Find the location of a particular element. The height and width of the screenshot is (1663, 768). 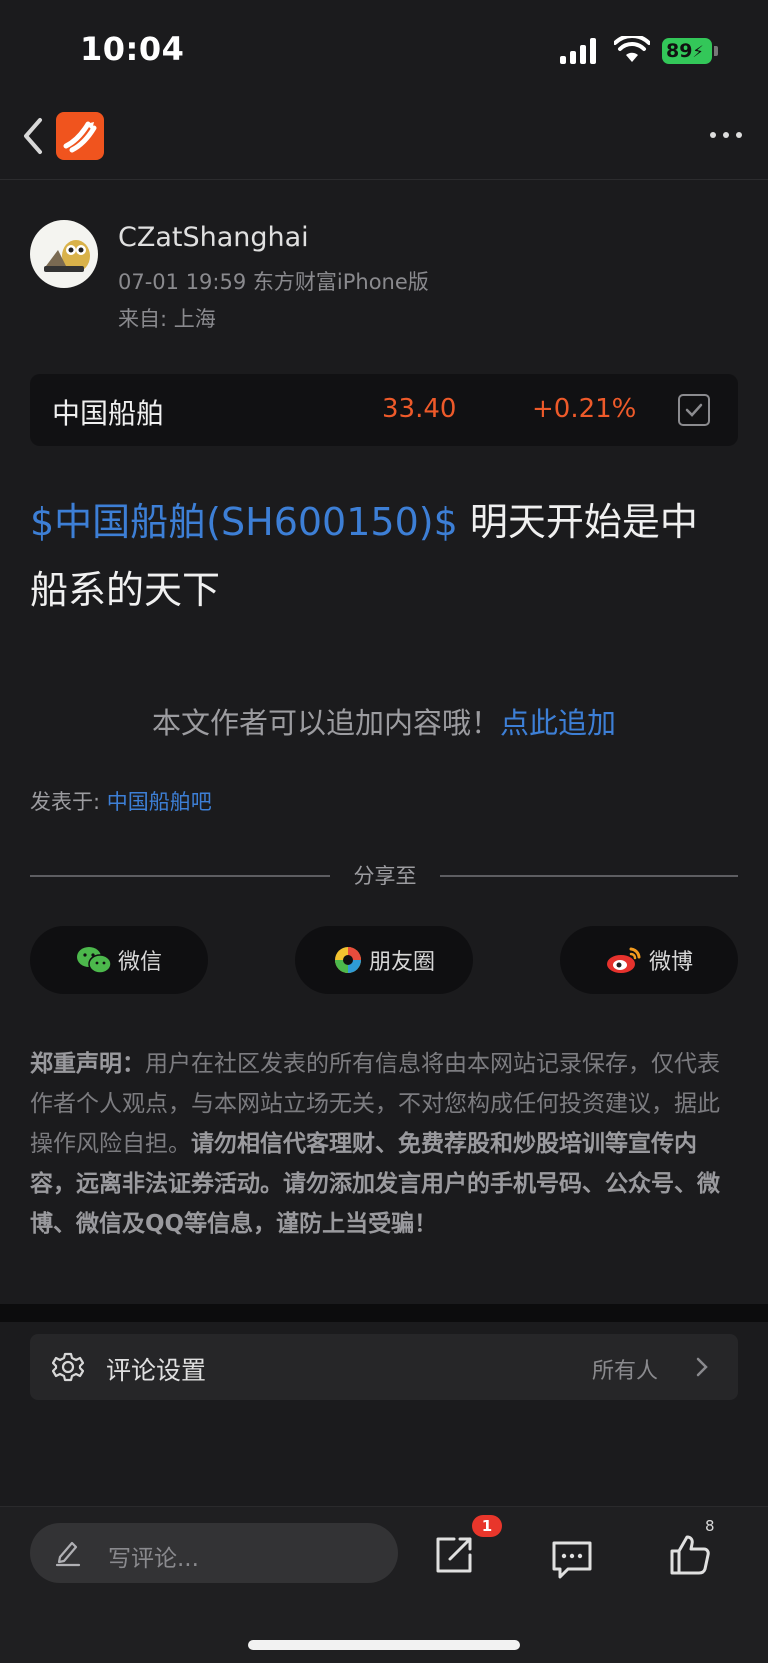

append-link: 点此追加 is located at coordinates (558, 723).